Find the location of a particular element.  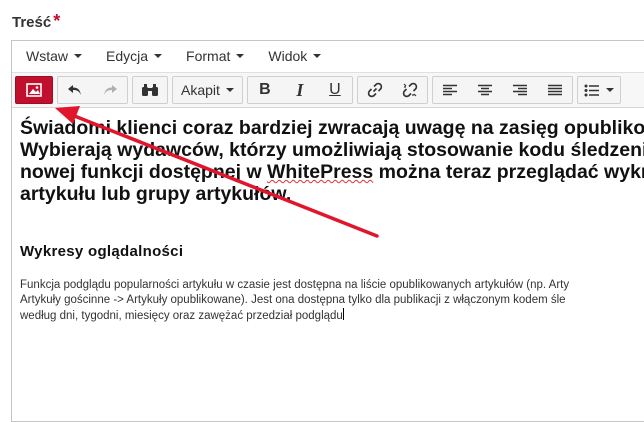

menu-view: Widok is located at coordinates (294, 56).